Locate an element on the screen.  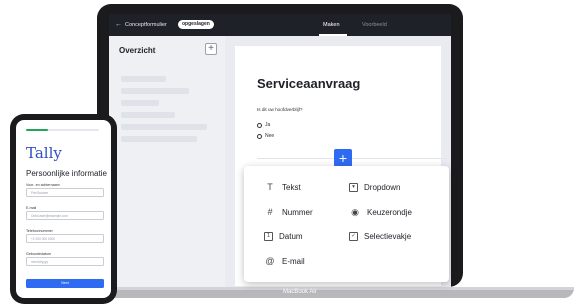
menu-item-label: Dropdown is located at coordinates (382, 187).